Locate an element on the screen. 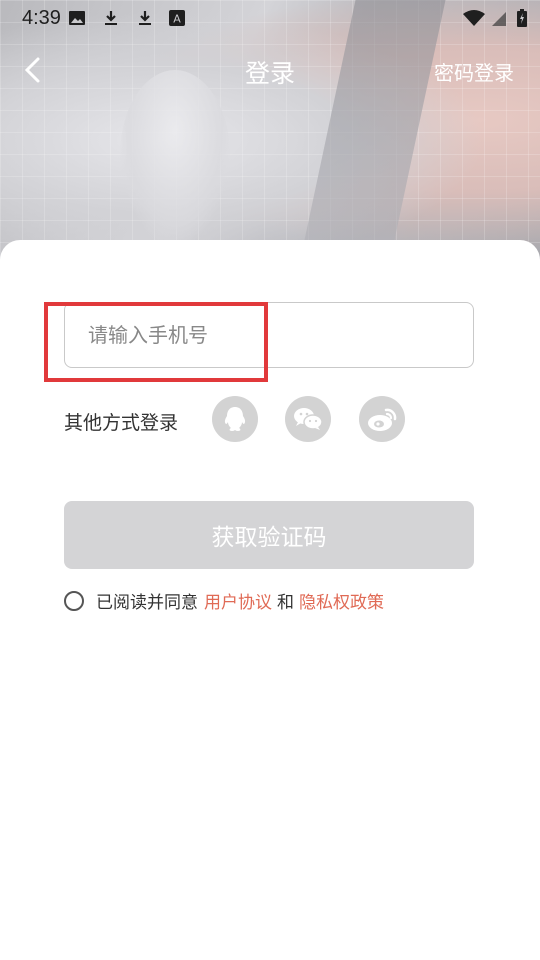 This screenshot has width=540, height=960. password-login-link: 密码登录 is located at coordinates (474, 71).